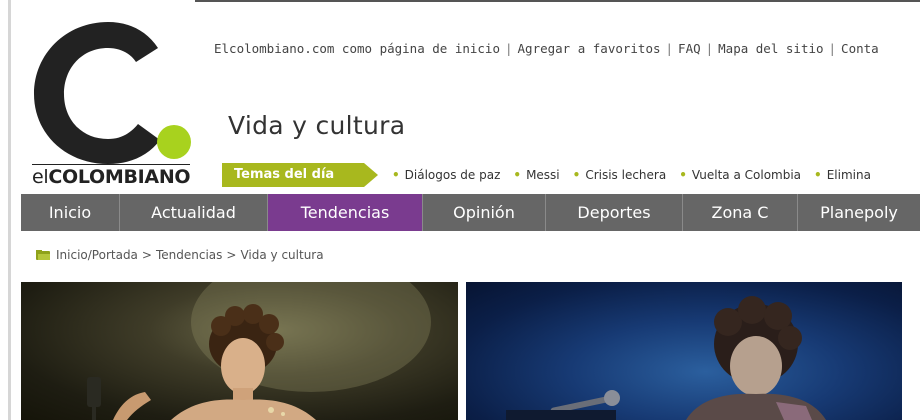 The image size is (920, 420). What do you see at coordinates (259, 351) in the screenshot?
I see `dancer-image-icon` at bounding box center [259, 351].